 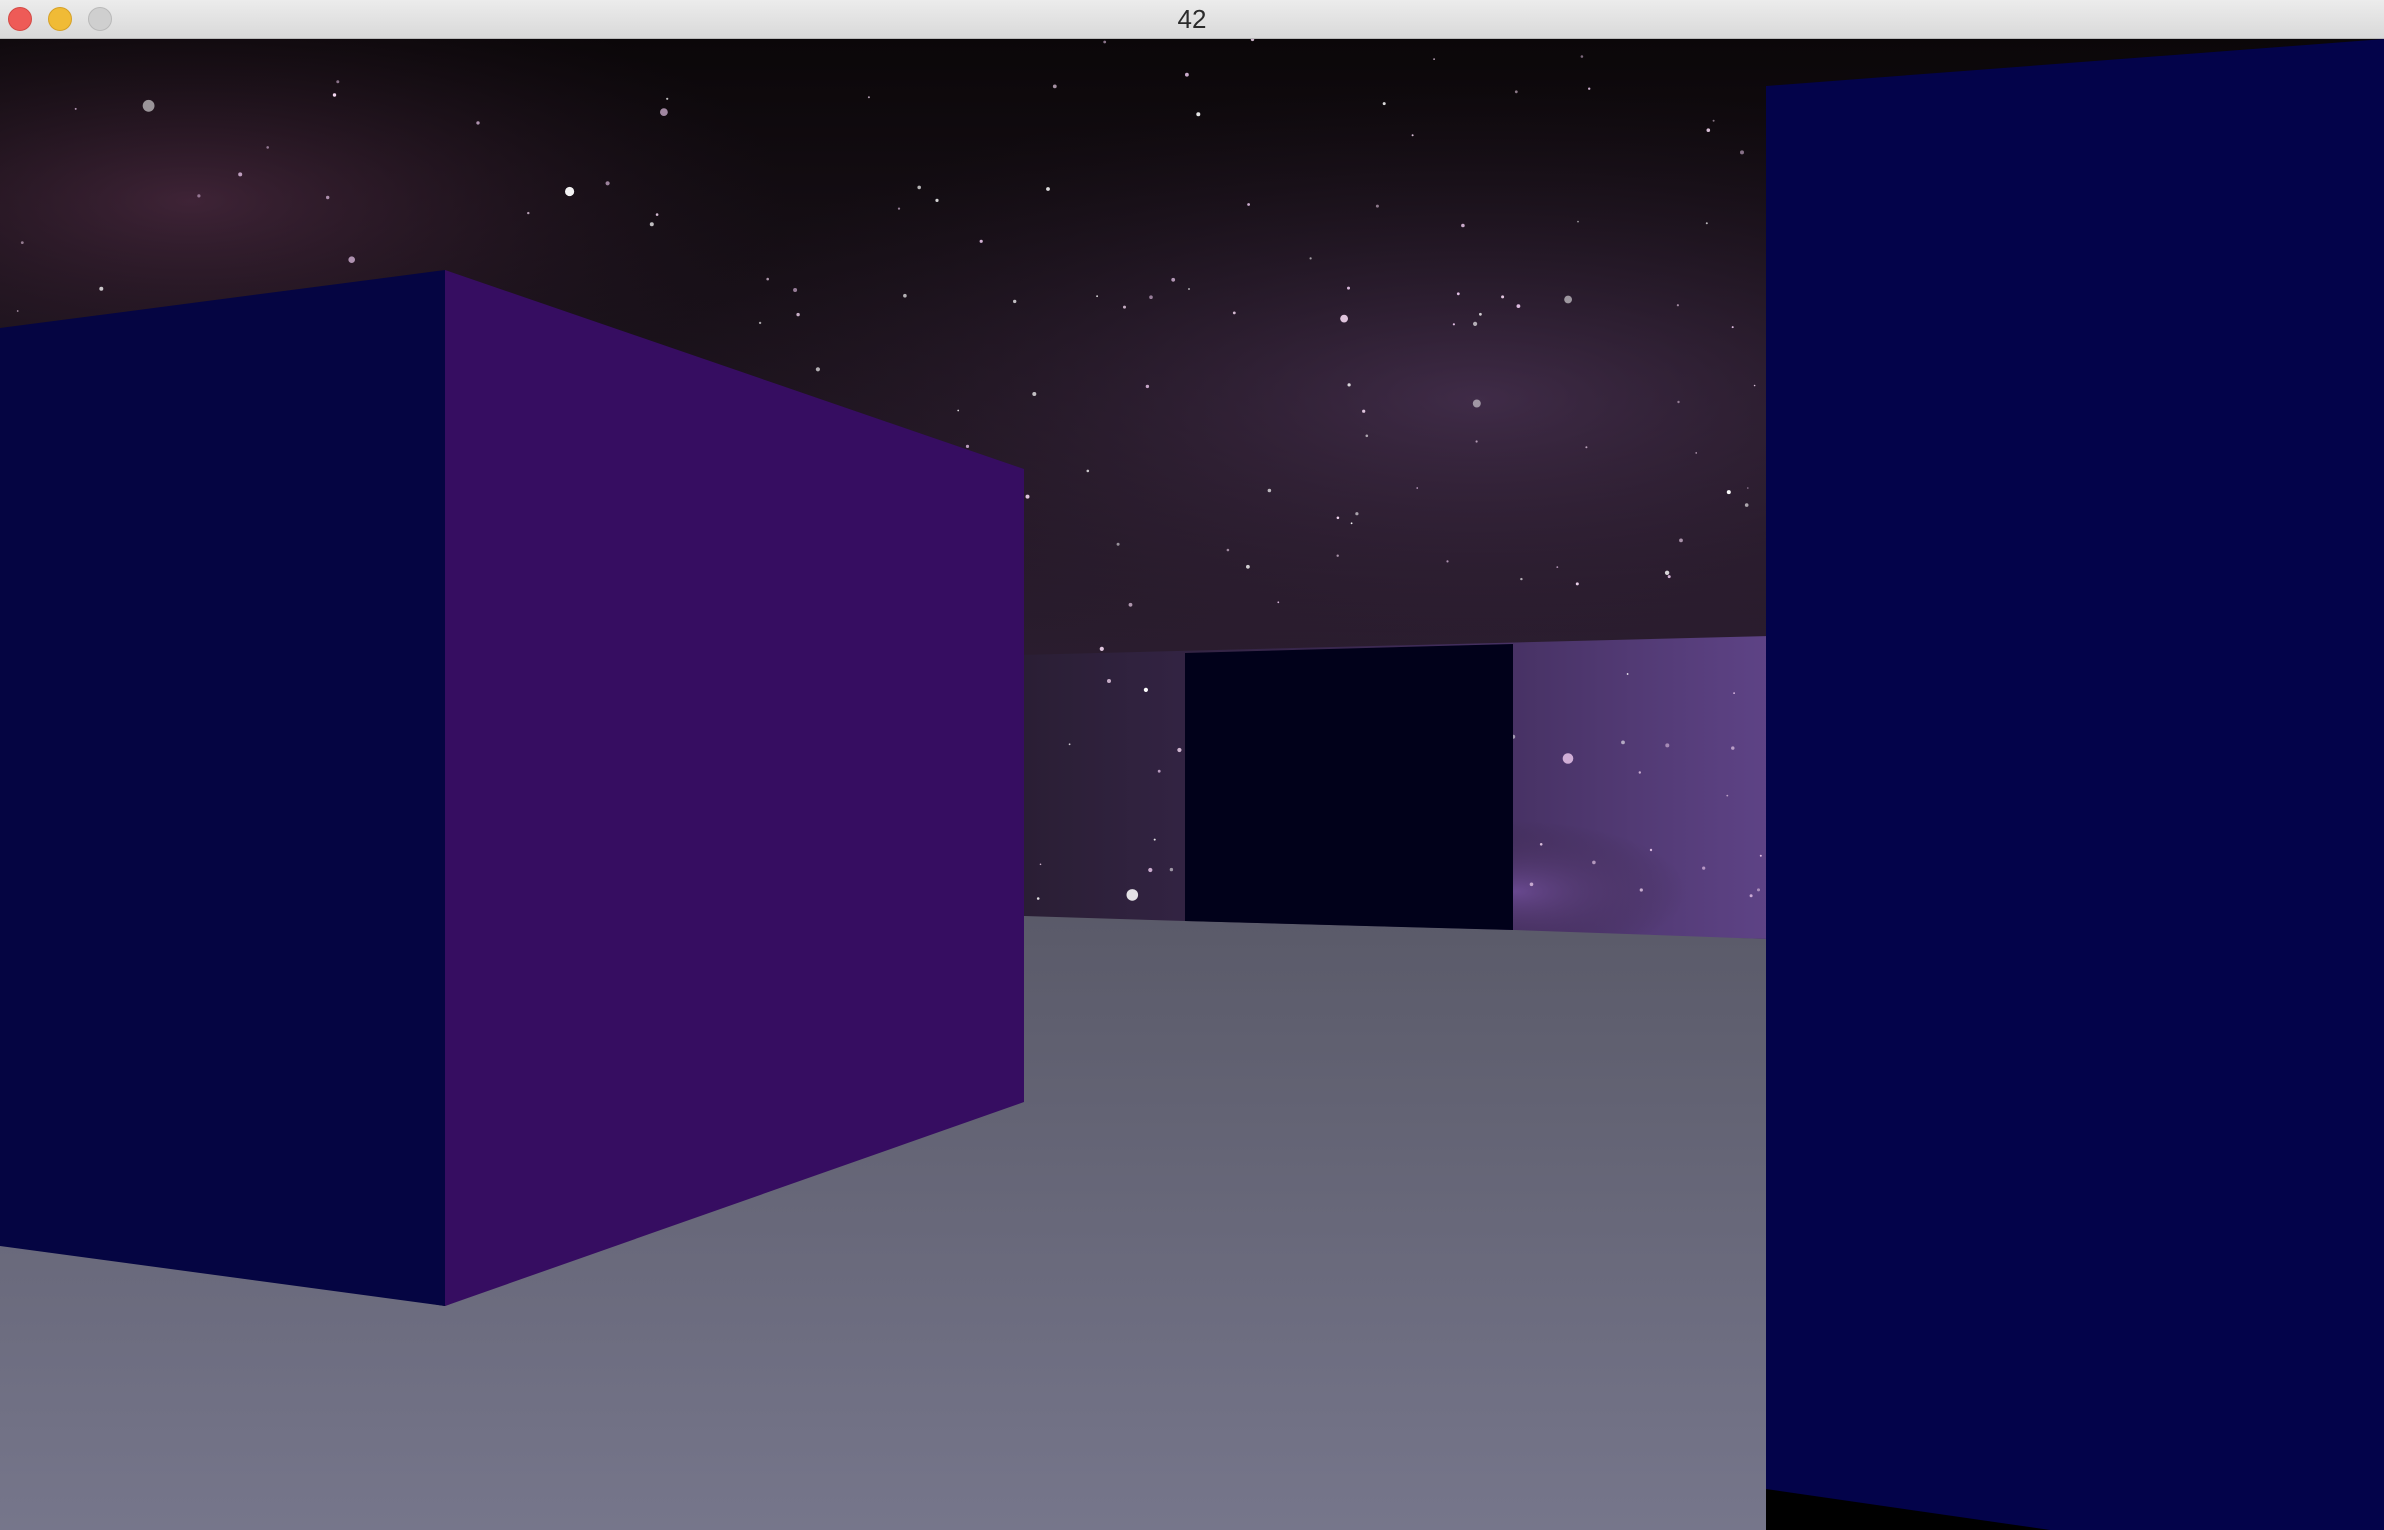 What do you see at coordinates (1192, 19) in the screenshot?
I see `title-bar: 42` at bounding box center [1192, 19].